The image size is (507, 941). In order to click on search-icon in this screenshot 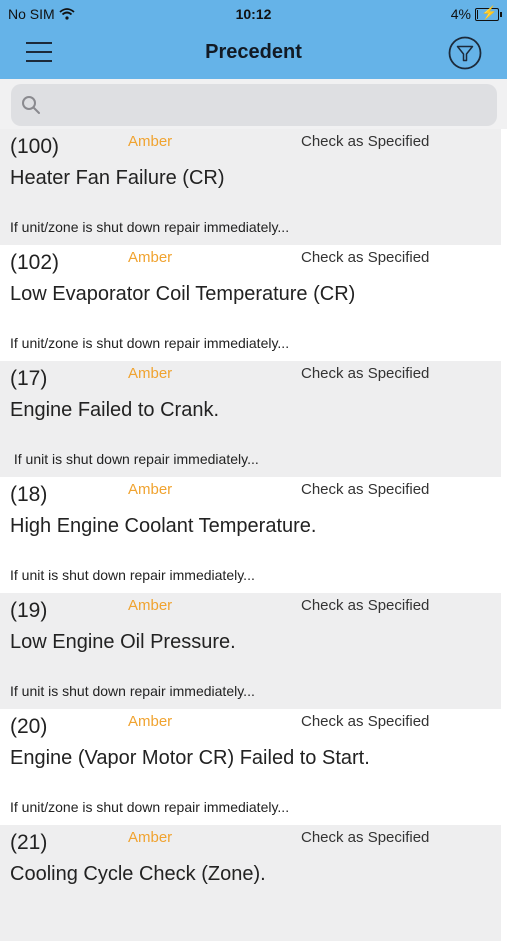, I will do `click(31, 105)`.